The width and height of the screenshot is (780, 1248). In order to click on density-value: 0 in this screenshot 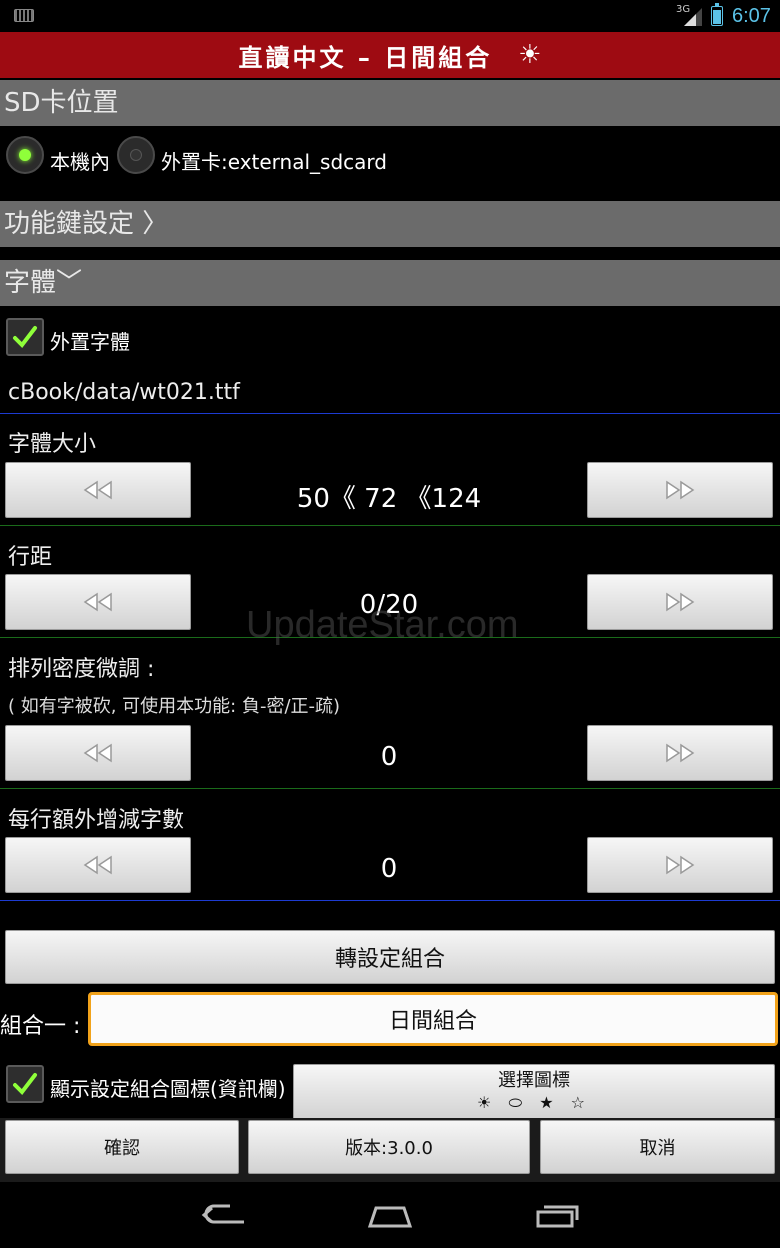, I will do `click(389, 757)`.